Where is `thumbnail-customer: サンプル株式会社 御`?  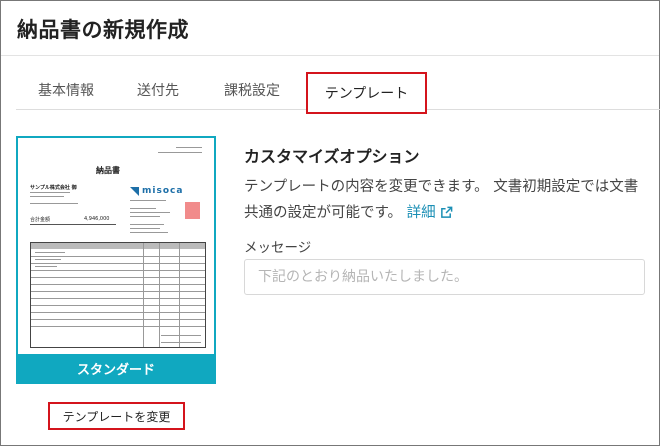 thumbnail-customer: サンプル株式会社 御 is located at coordinates (53, 188).